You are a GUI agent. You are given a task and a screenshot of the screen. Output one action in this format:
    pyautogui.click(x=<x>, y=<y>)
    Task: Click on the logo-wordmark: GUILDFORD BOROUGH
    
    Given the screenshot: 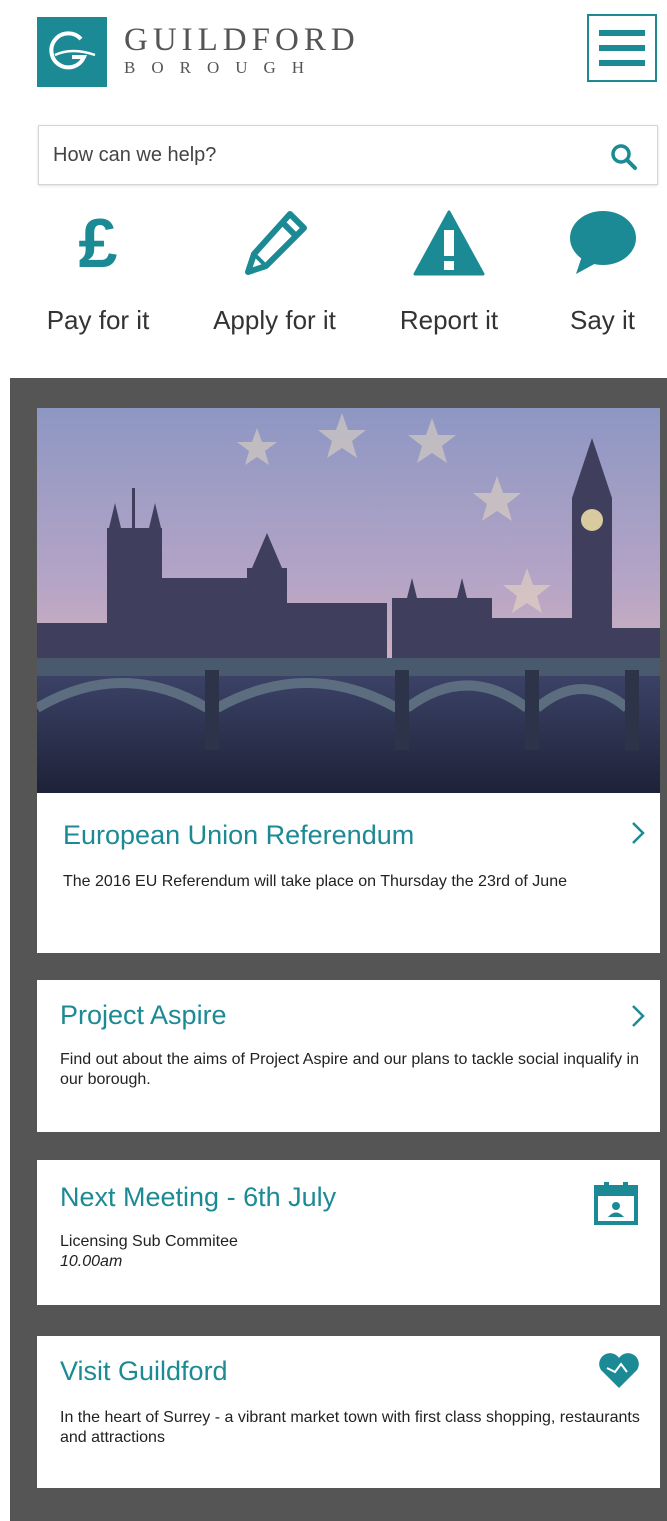 What is the action you would take?
    pyautogui.click(x=242, y=51)
    